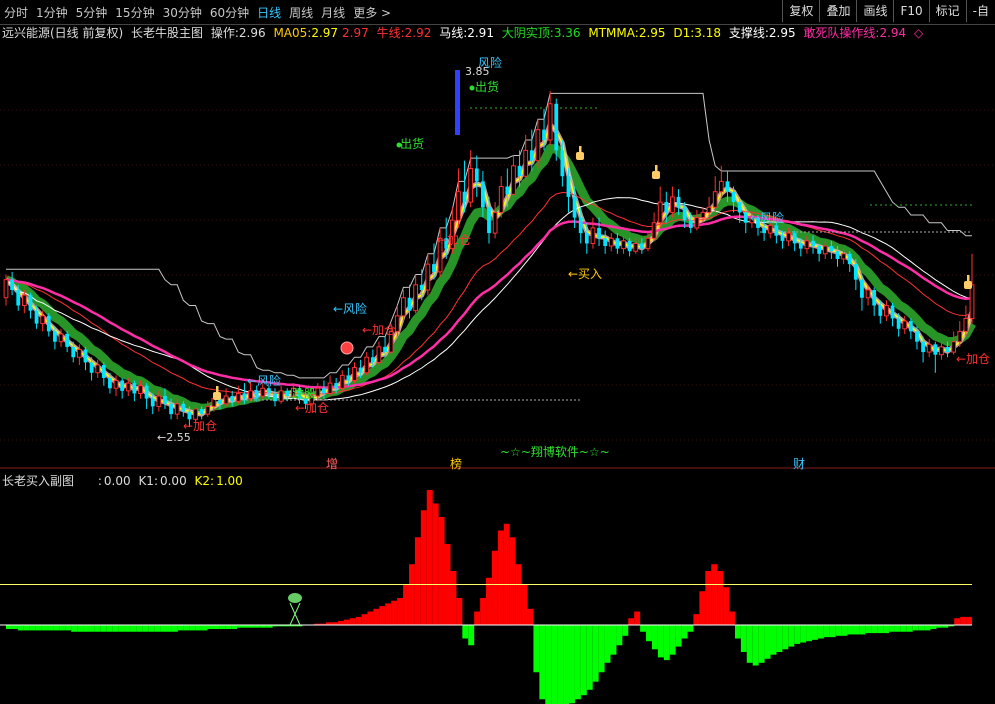  What do you see at coordinates (487, 86) in the screenshot?
I see `sell-label-2: 出货` at bounding box center [487, 86].